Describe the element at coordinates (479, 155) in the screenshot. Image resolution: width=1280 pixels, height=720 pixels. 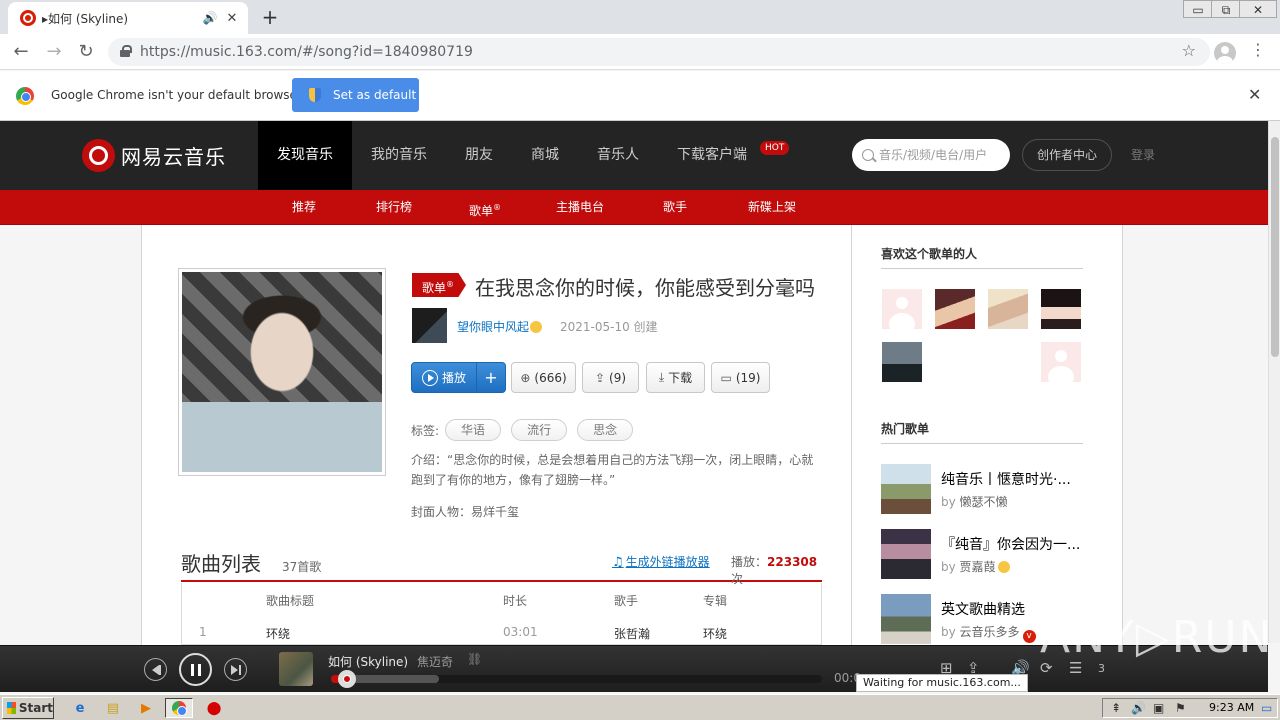
I see `nav-friends: 朋友` at that location.